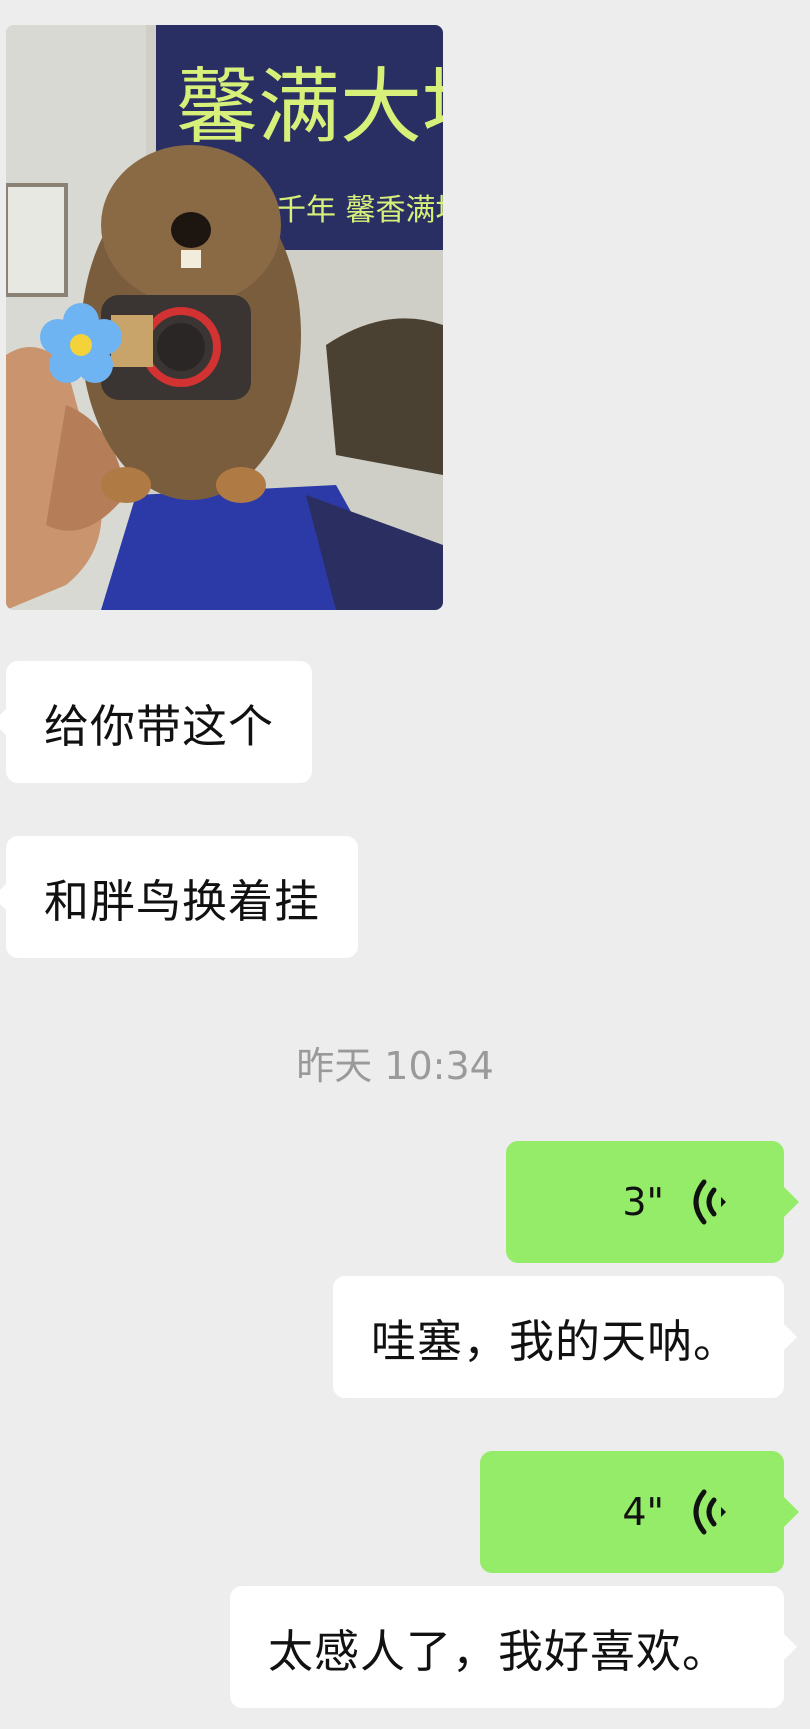  I want to click on outgoing-message-bubble: 太感人了，我好喜欢。, so click(513, 1647).